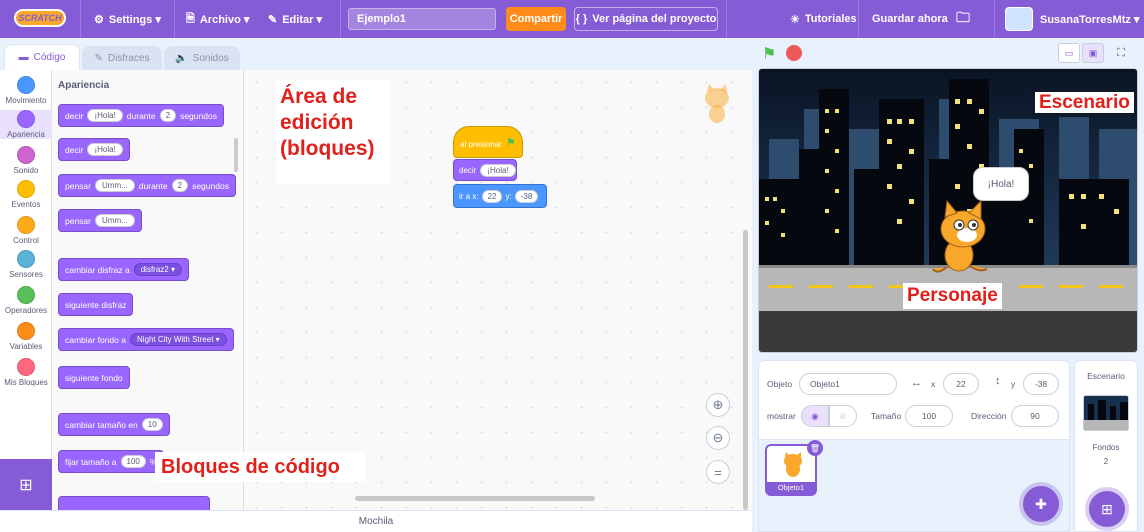 Image resolution: width=1144 pixels, height=532 pixels. What do you see at coordinates (794, 53) in the screenshot?
I see `stop-button` at bounding box center [794, 53].